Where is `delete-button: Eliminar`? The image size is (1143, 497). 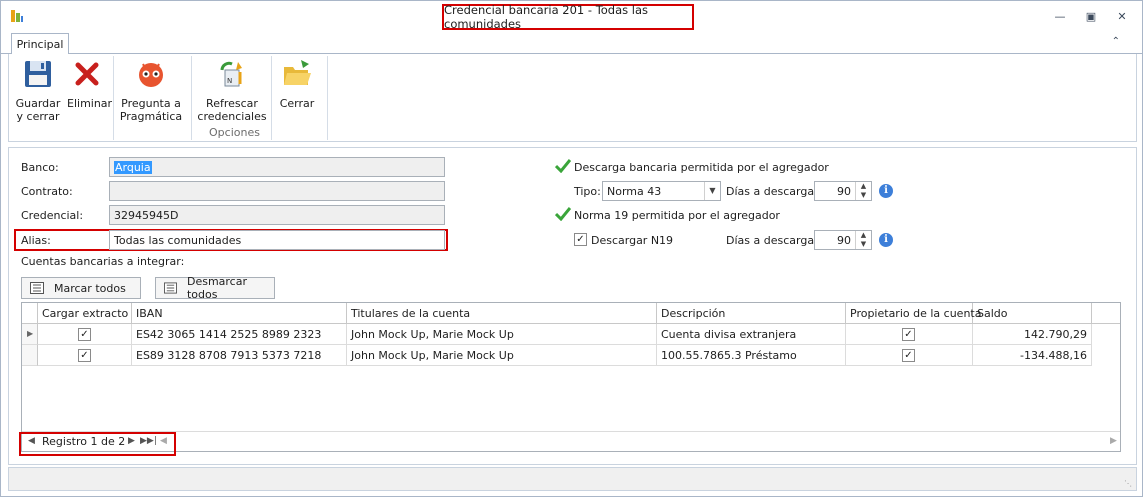
delete-button: Eliminar is located at coordinates (90, 84).